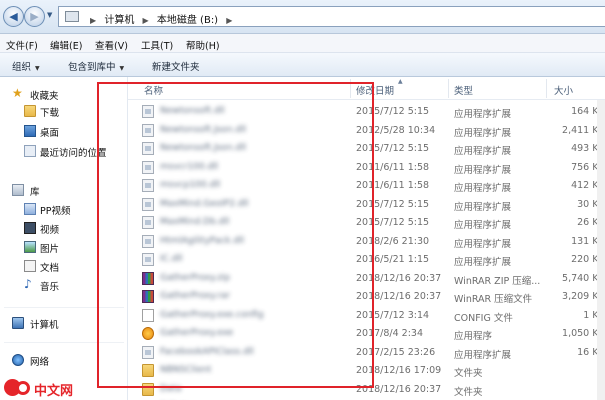  What do you see at coordinates (148, 315) in the screenshot?
I see `cfg-file-icon` at bounding box center [148, 315].